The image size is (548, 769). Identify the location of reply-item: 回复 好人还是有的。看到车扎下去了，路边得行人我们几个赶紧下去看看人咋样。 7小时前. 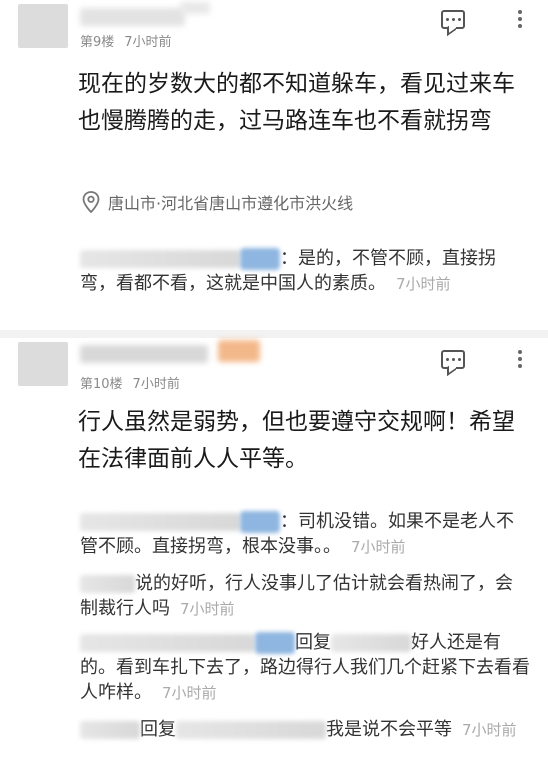
(305, 668).